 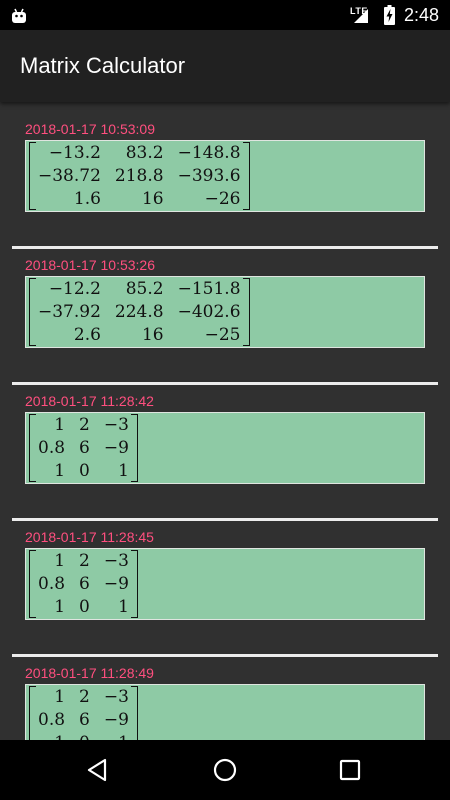 I want to click on home-icon, so click(x=225, y=770).